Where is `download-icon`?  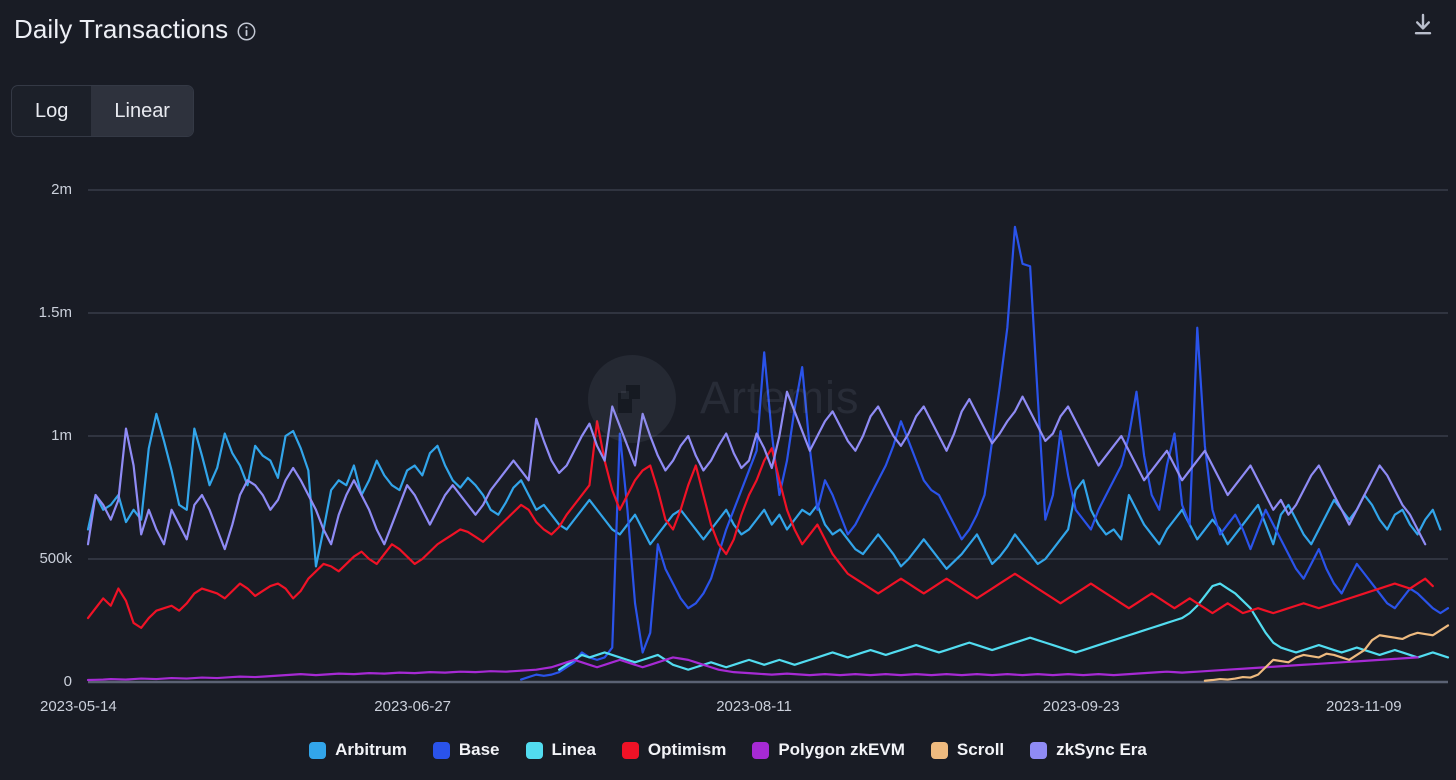
download-icon is located at coordinates (1423, 25).